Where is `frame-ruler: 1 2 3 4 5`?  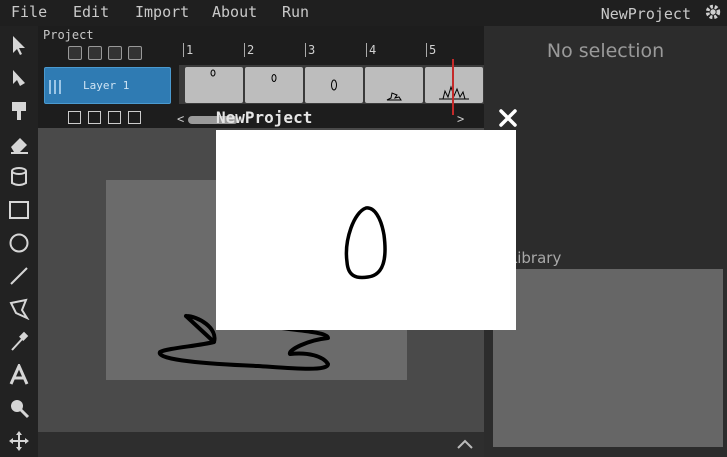 frame-ruler: 1 2 3 4 5 is located at coordinates (333, 50).